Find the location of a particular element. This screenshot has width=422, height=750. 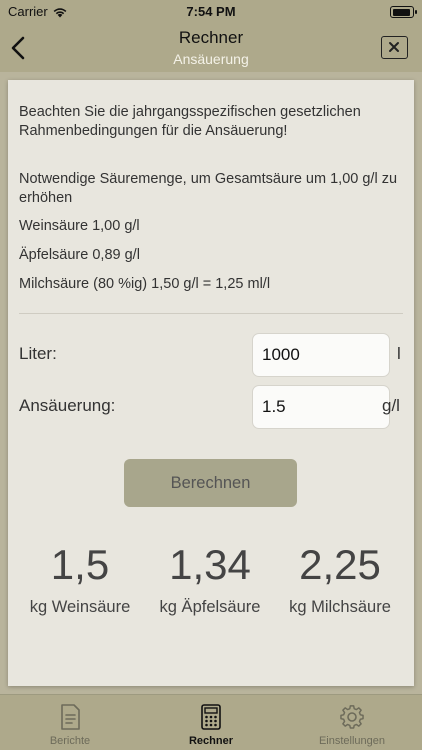

close-icon is located at coordinates (394, 47).